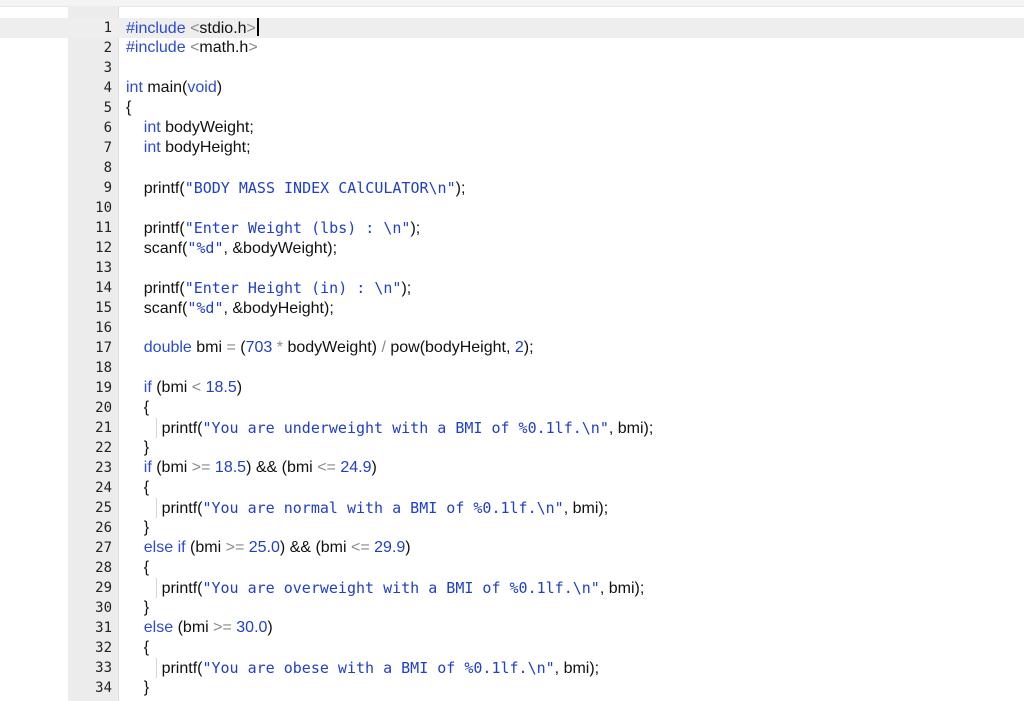 The height and width of the screenshot is (701, 1024). I want to click on code-line: 2 #include <math.h>, so click(512, 48).